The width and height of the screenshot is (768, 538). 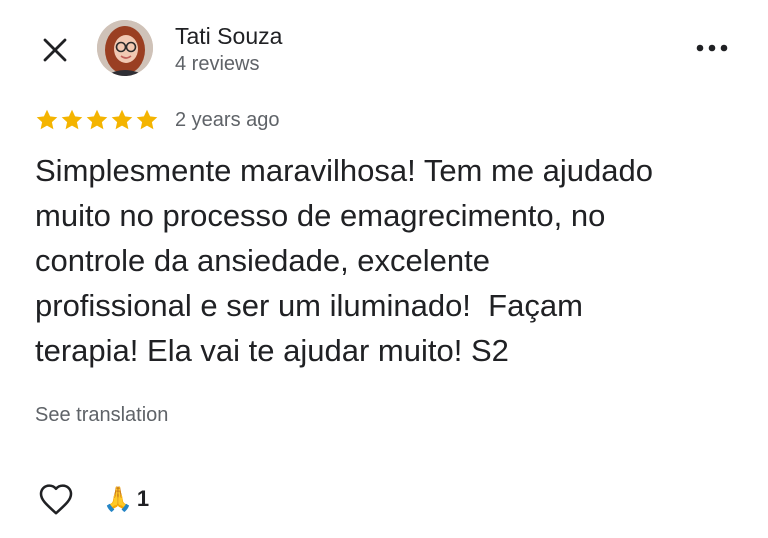 I want to click on reaction-chip: 🙏 1, so click(x=126, y=499).